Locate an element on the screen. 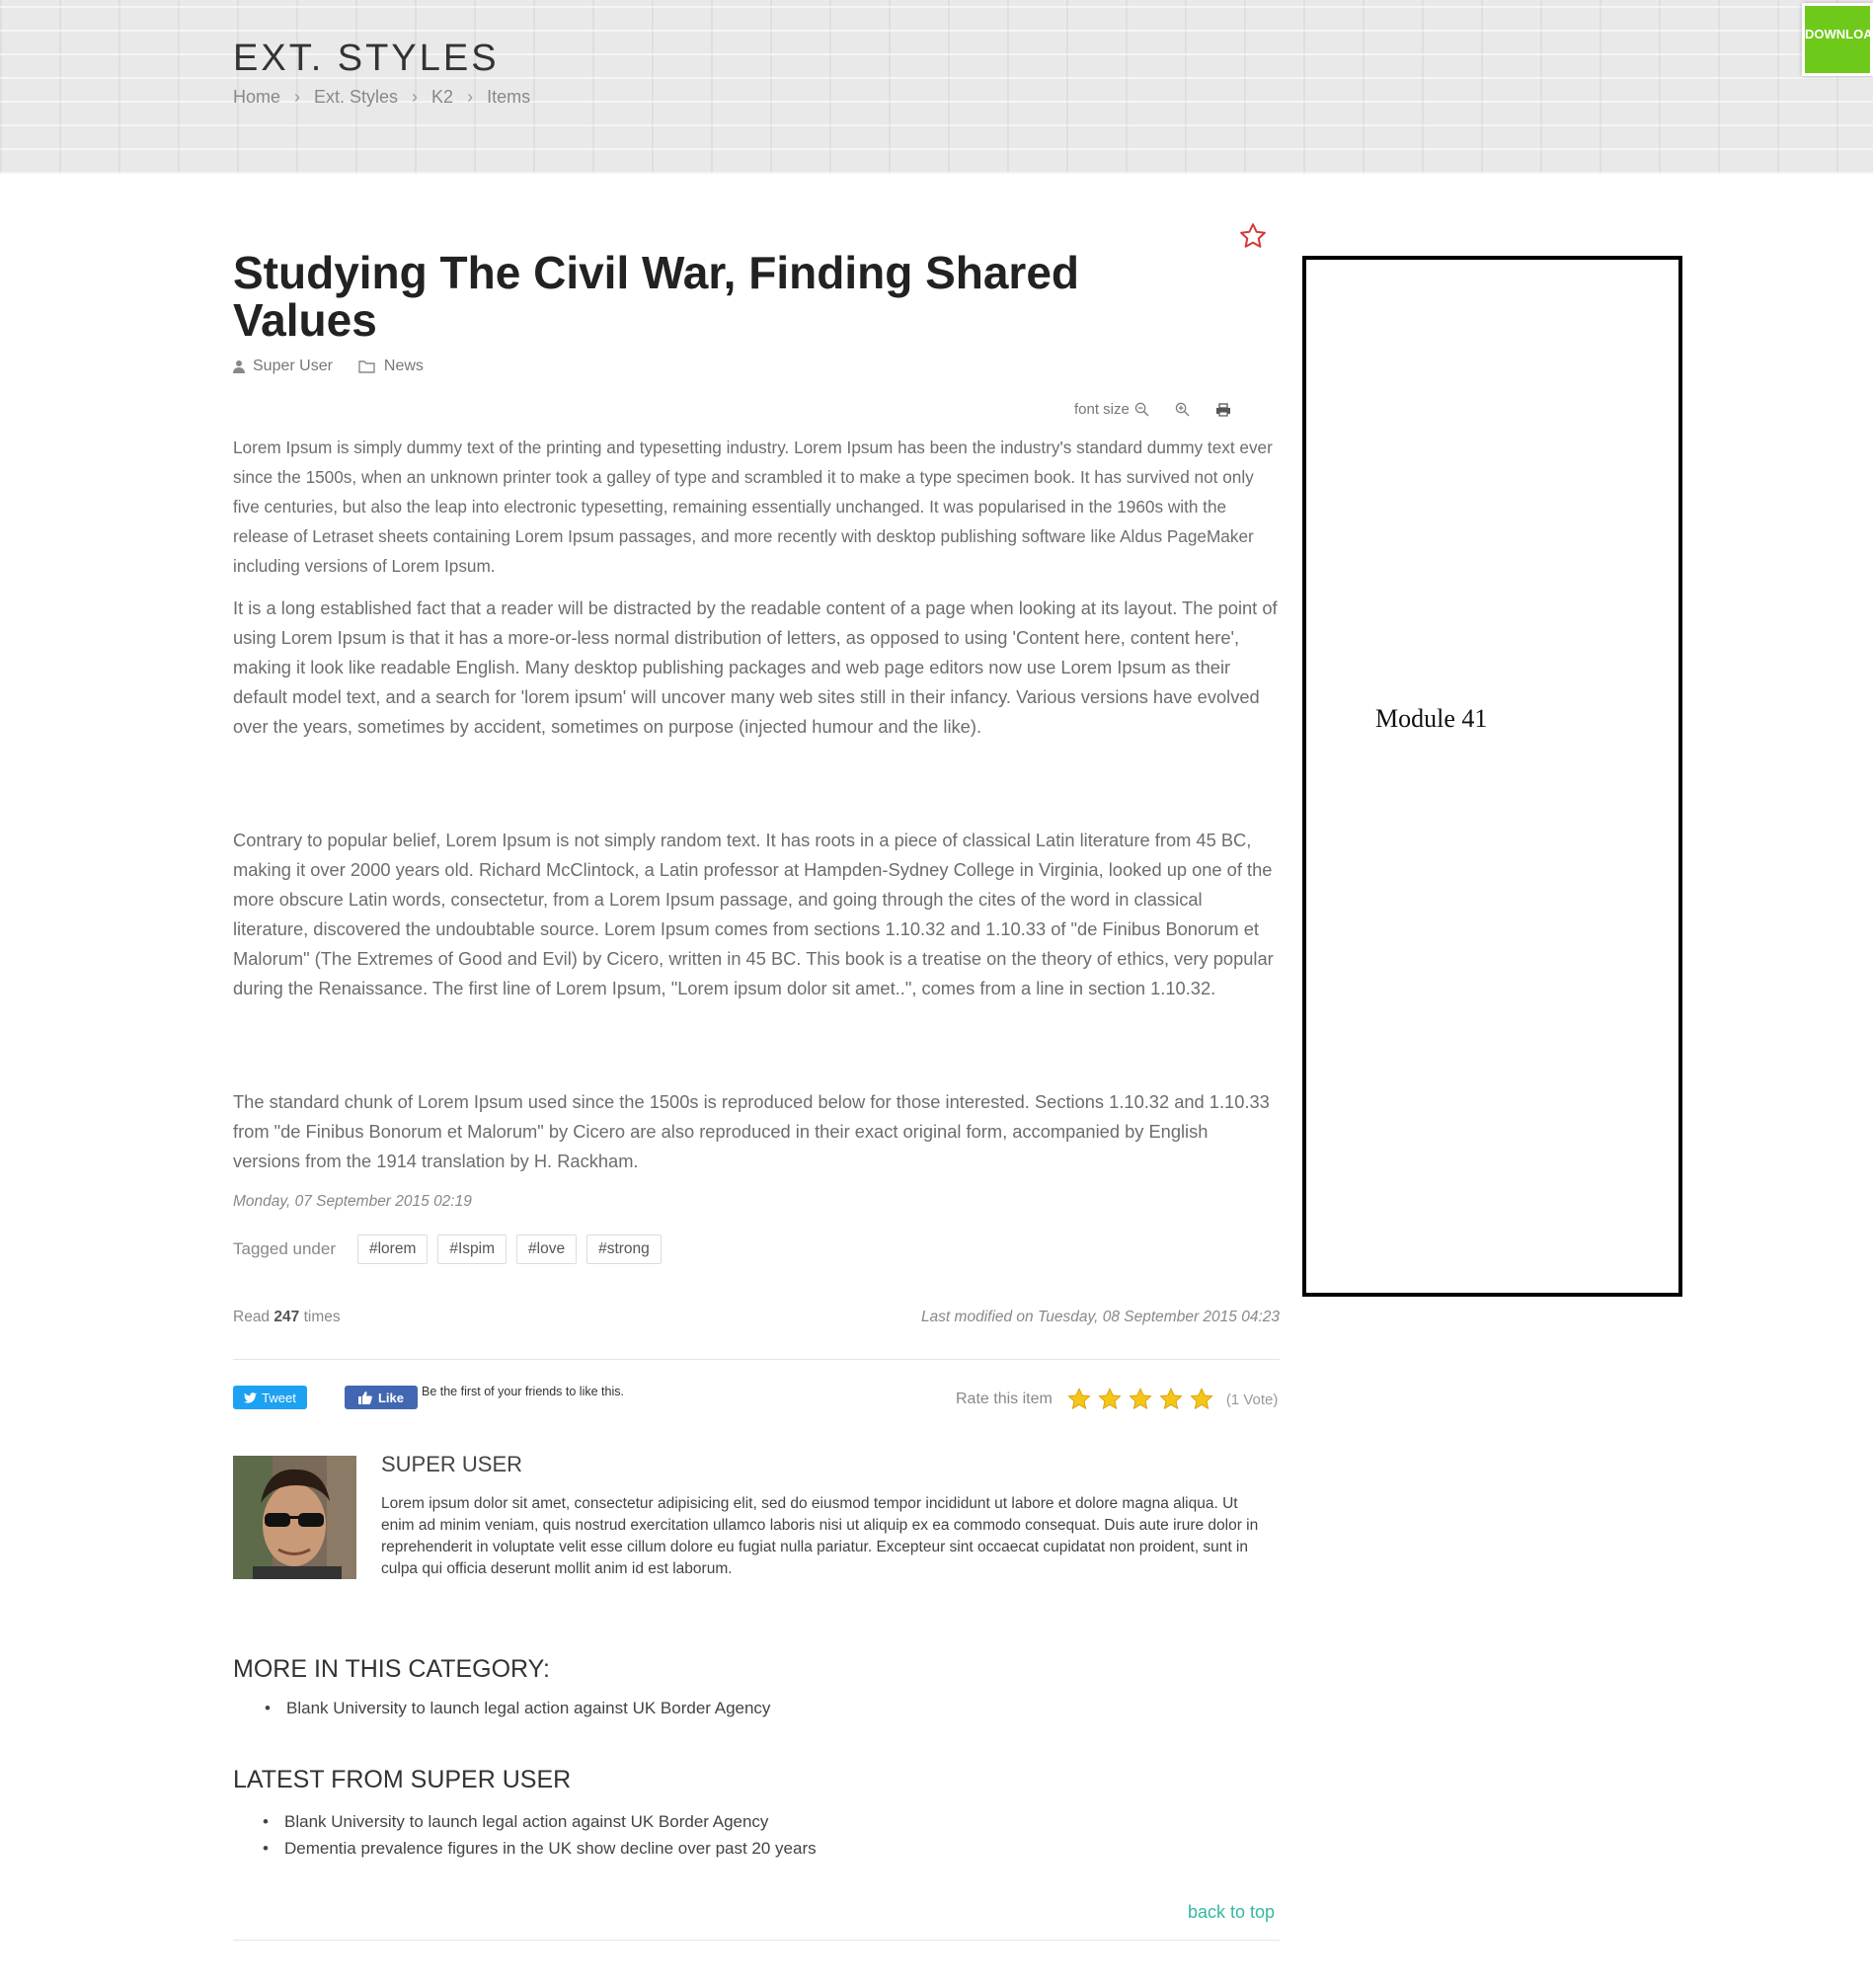 This screenshot has height=1988, width=1873. tweet-button: Tweet is located at coordinates (270, 1397).